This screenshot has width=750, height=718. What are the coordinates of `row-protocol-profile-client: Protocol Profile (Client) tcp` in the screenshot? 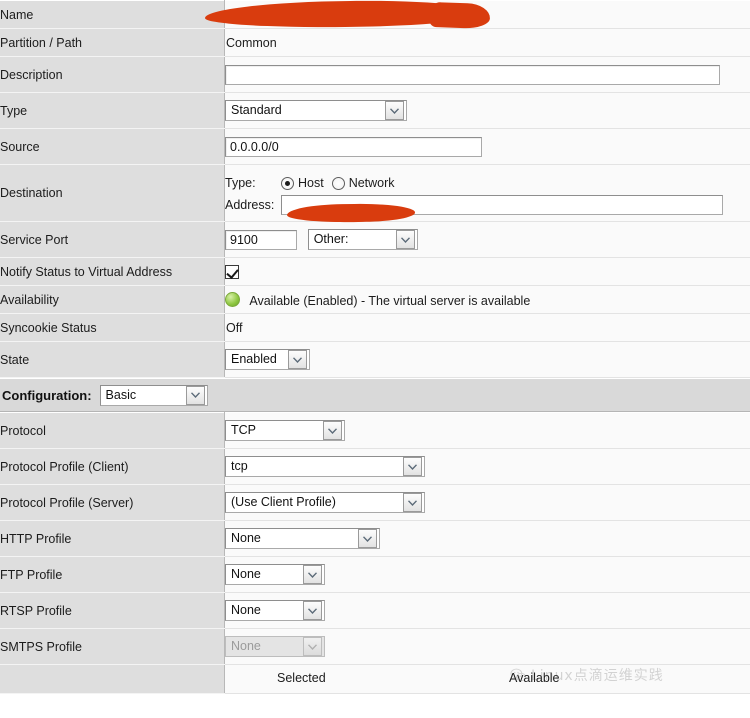 It's located at (375, 466).